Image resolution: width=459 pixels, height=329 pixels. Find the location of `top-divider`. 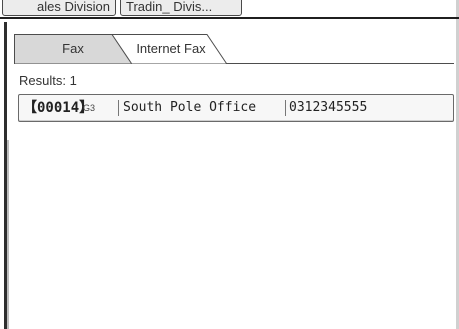

top-divider is located at coordinates (229, 18).